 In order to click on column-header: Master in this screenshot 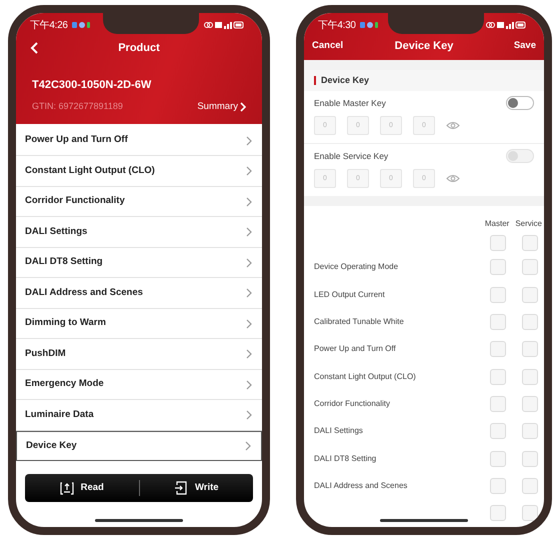, I will do `click(497, 224)`.